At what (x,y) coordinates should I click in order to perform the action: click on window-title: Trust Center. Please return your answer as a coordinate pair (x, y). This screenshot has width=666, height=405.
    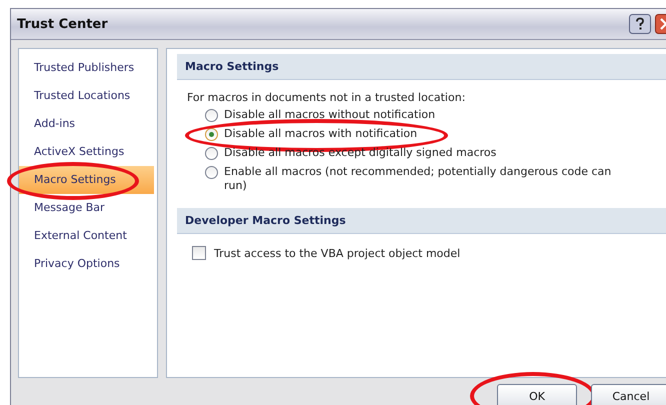
    Looking at the image, I should click on (62, 24).